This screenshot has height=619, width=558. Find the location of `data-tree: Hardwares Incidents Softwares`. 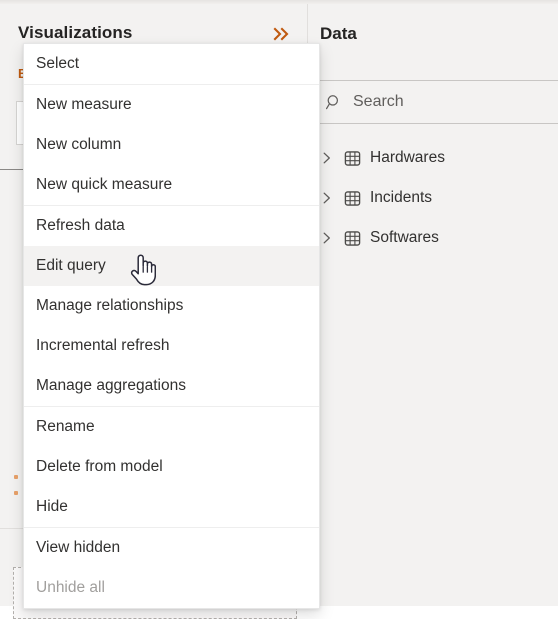

data-tree: Hardwares Incidents Softwares is located at coordinates (433, 198).